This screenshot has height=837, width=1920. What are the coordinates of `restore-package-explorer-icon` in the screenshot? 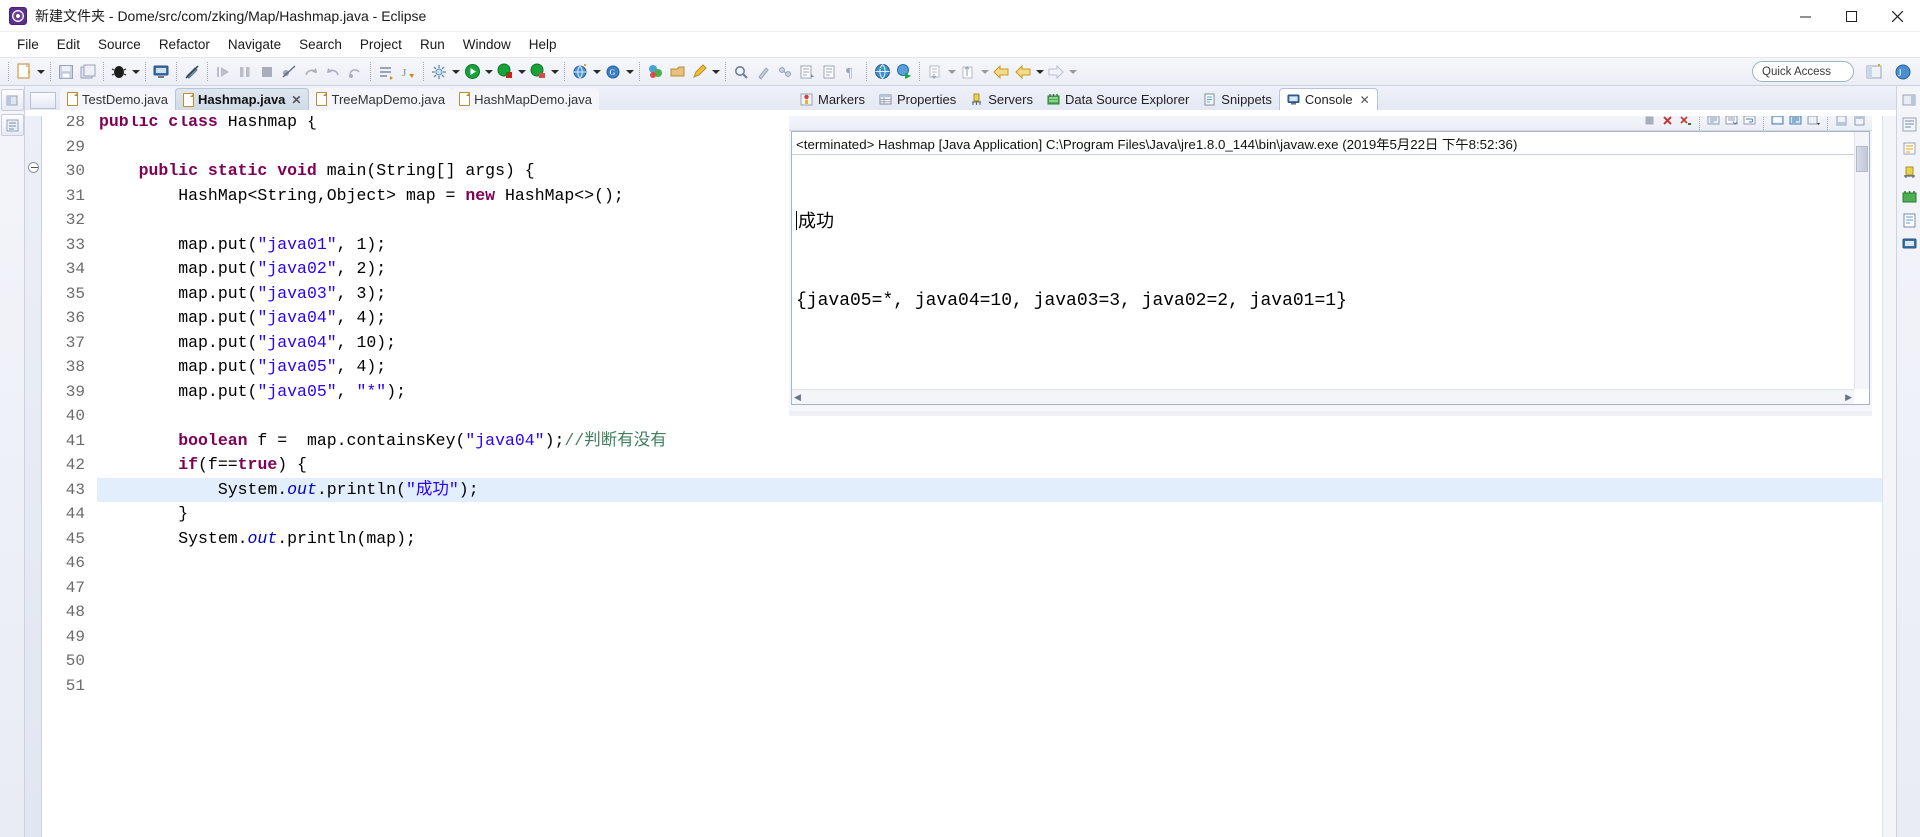 It's located at (12, 100).